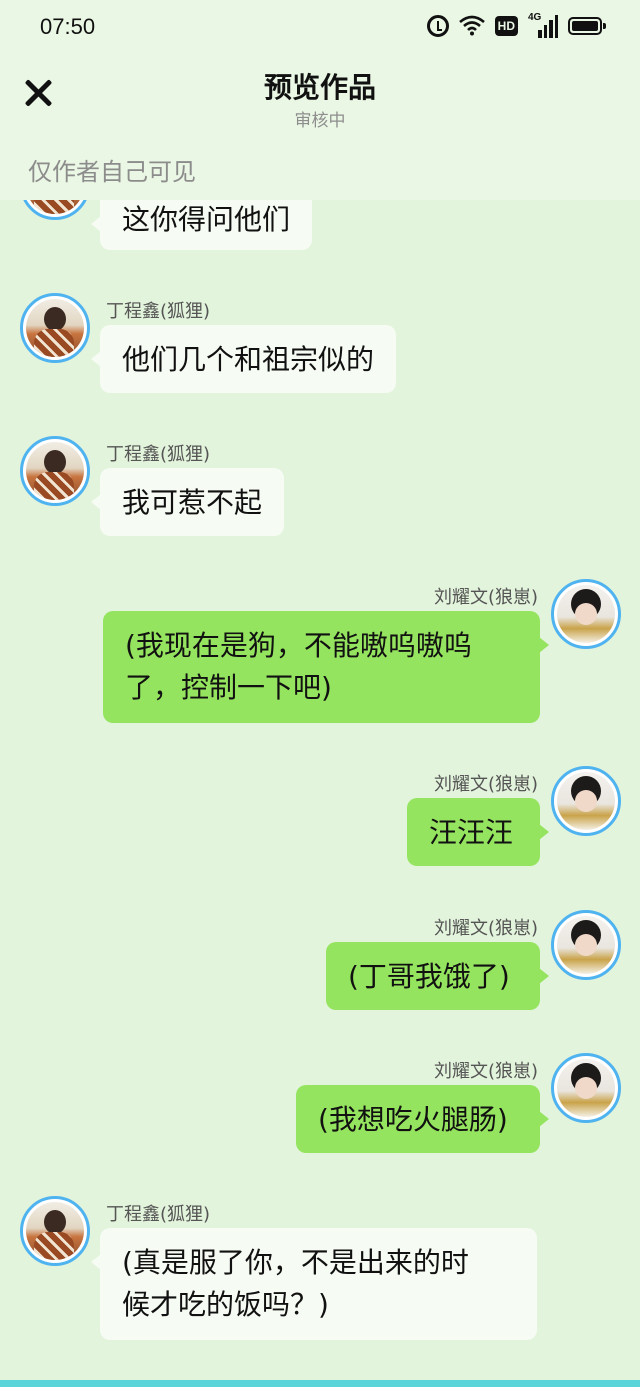 This screenshot has width=640, height=1387. I want to click on page-title: 预览作品, so click(319, 87).